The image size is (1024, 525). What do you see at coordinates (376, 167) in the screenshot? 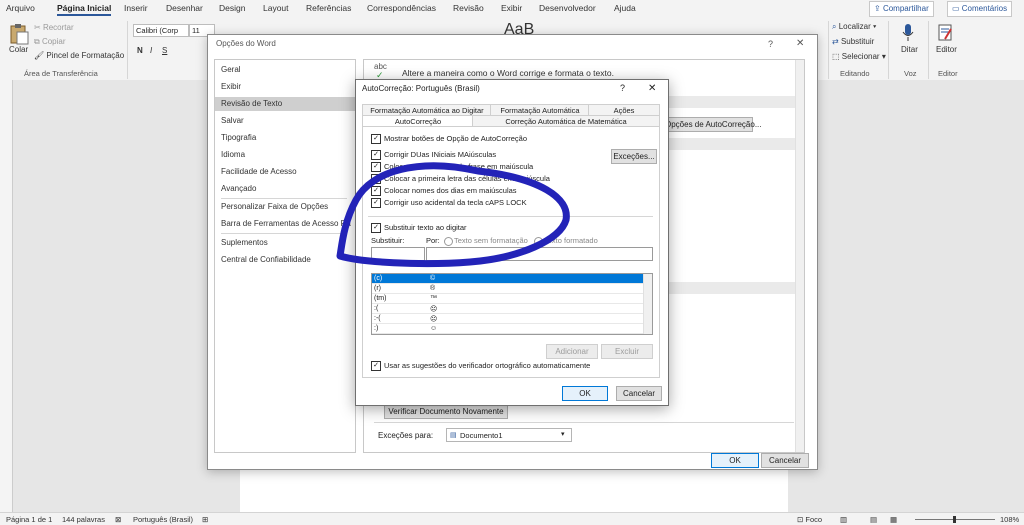
I see `first-letter-sentence-checkbox: ✓` at bounding box center [376, 167].